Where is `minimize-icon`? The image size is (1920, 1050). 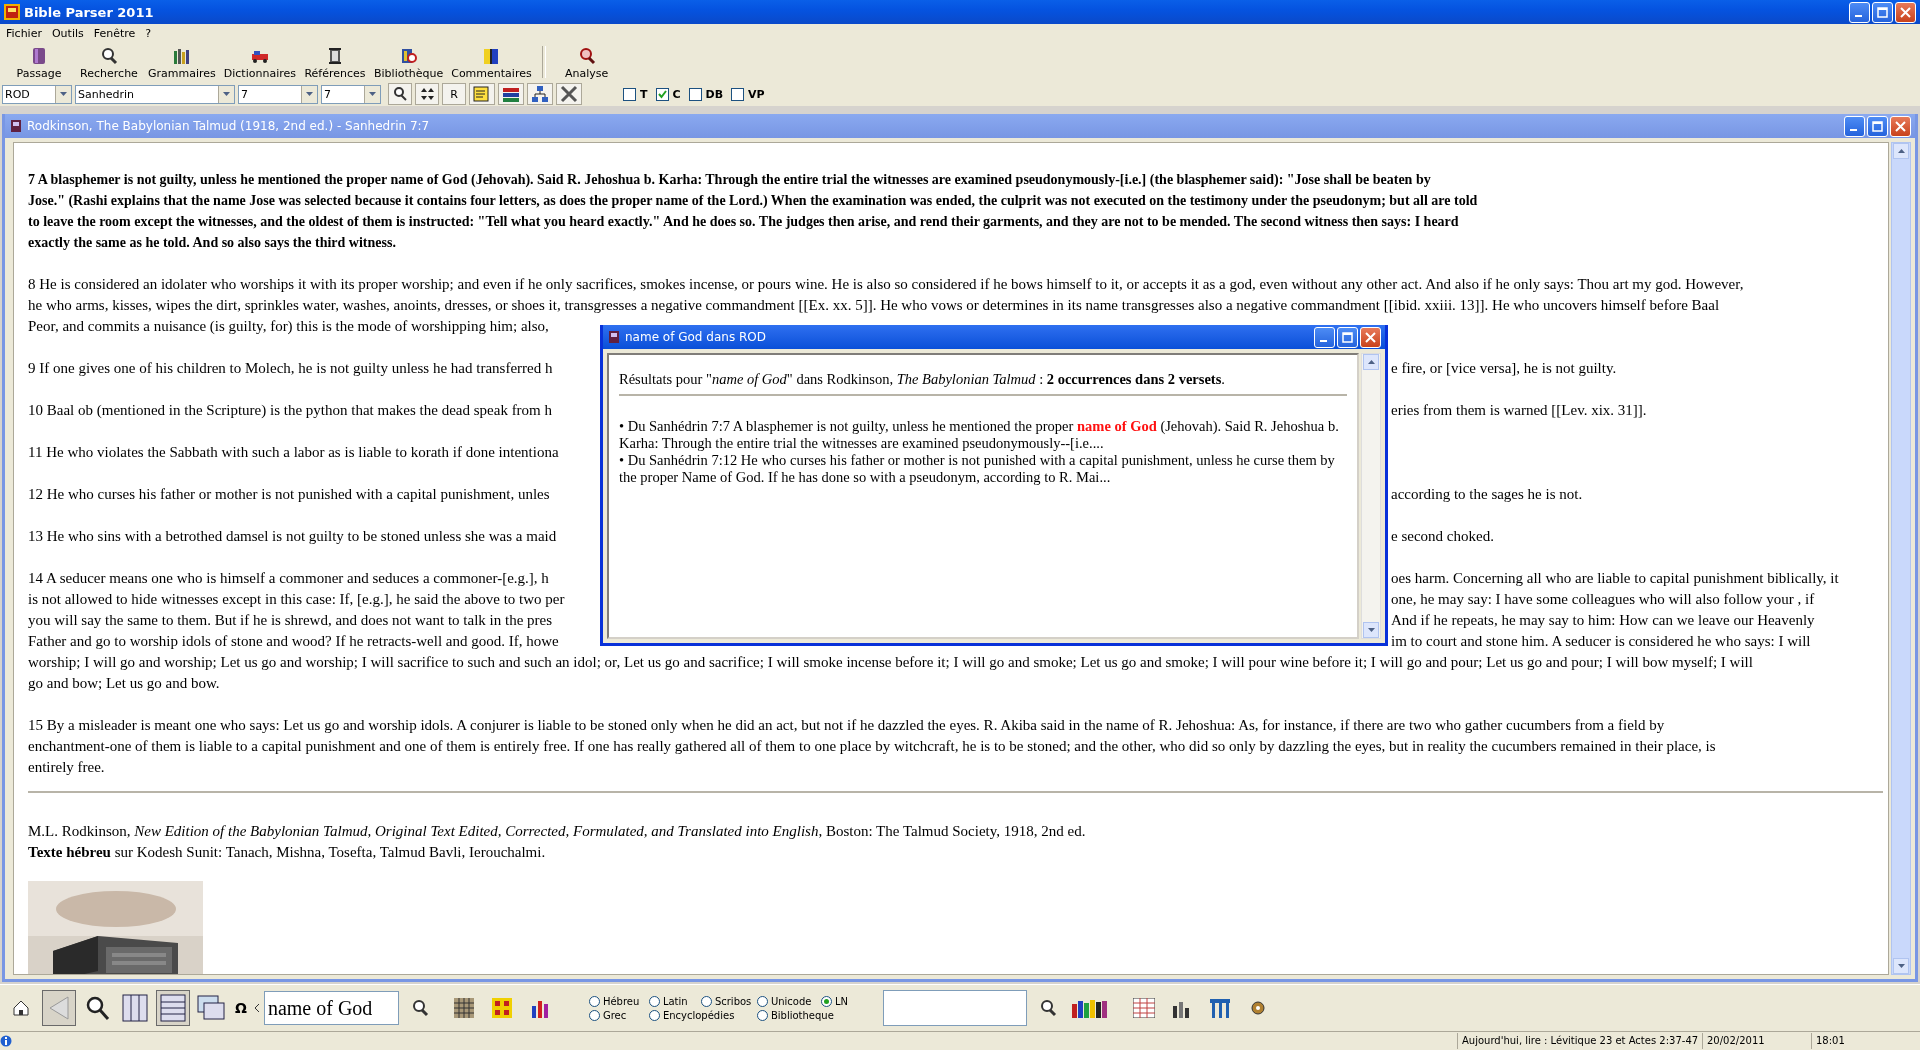
minimize-icon is located at coordinates (1858, 15).